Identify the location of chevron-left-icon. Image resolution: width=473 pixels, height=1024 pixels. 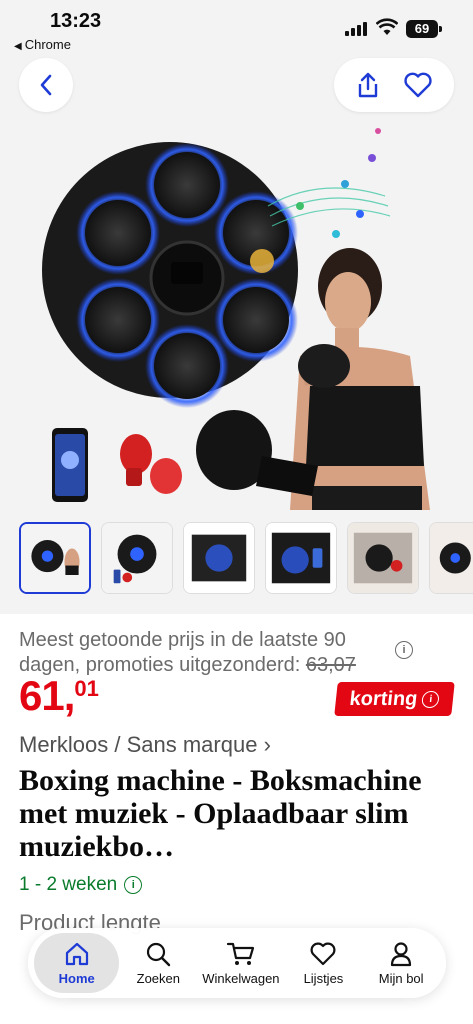
(46, 85).